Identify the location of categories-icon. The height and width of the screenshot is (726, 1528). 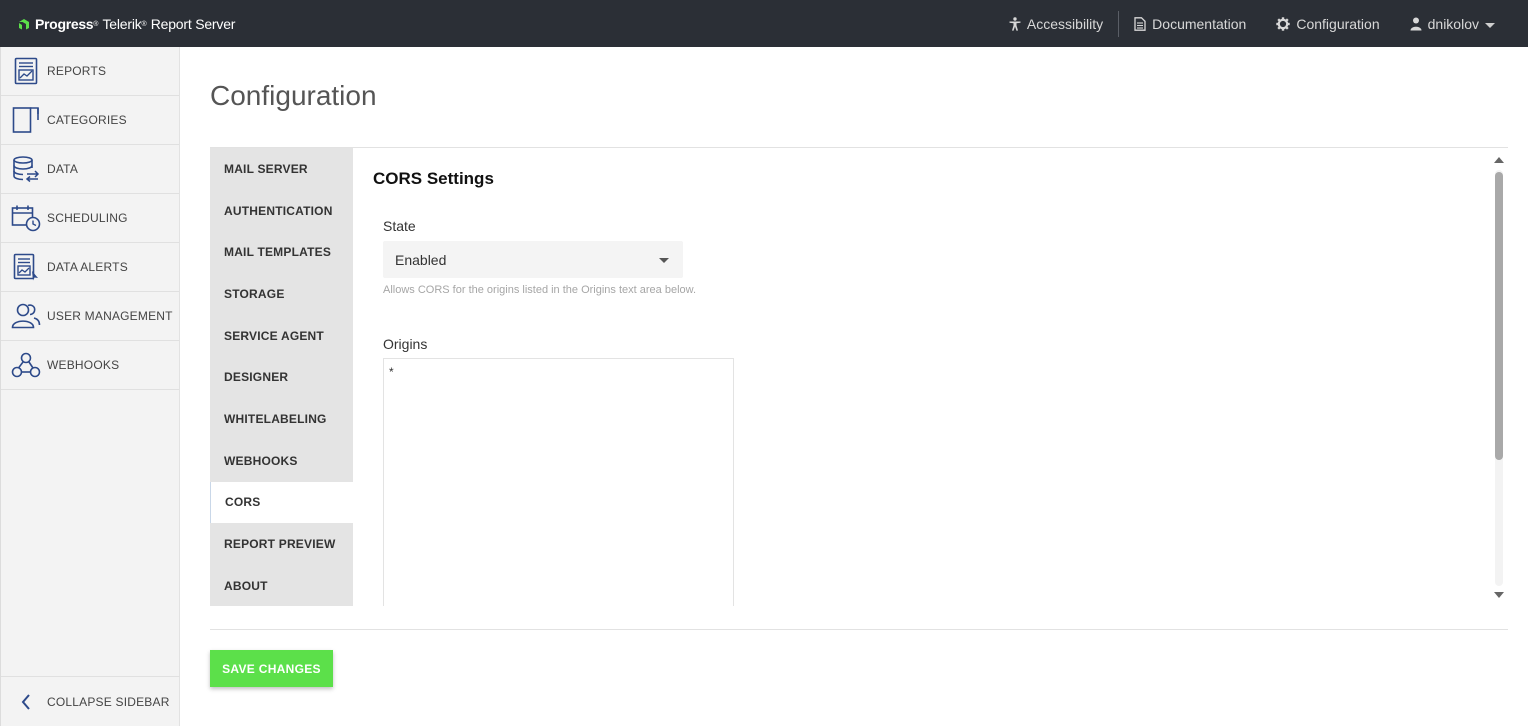
(24, 120).